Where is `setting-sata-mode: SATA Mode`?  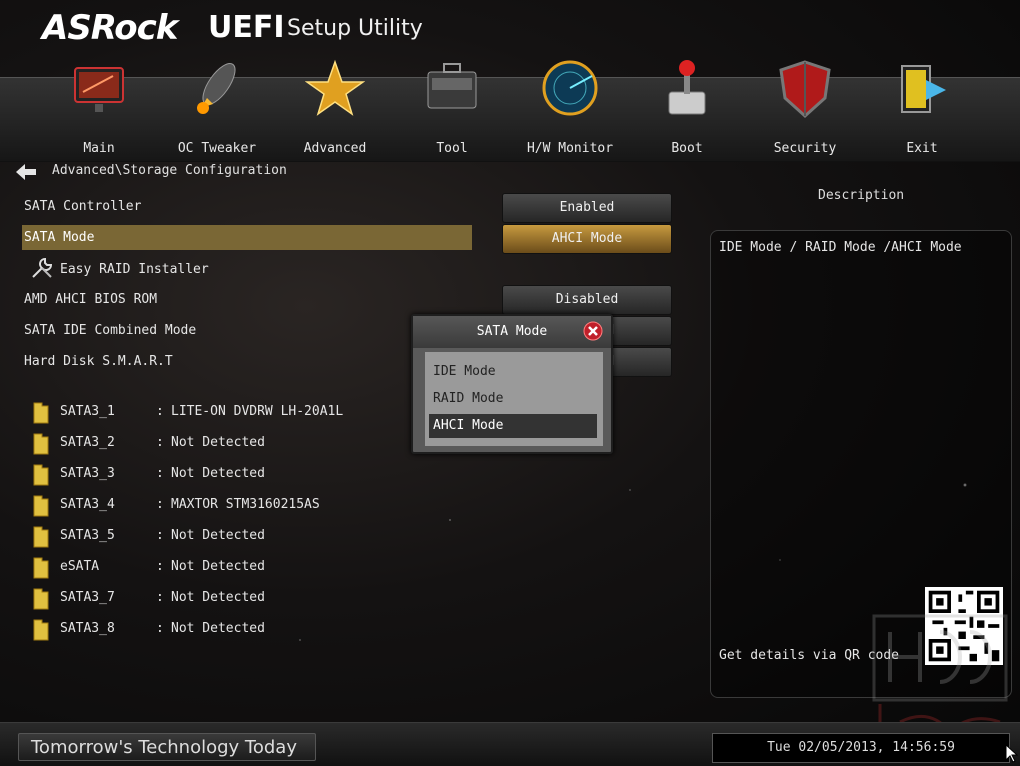
setting-sata-mode: SATA Mode is located at coordinates (247, 237).